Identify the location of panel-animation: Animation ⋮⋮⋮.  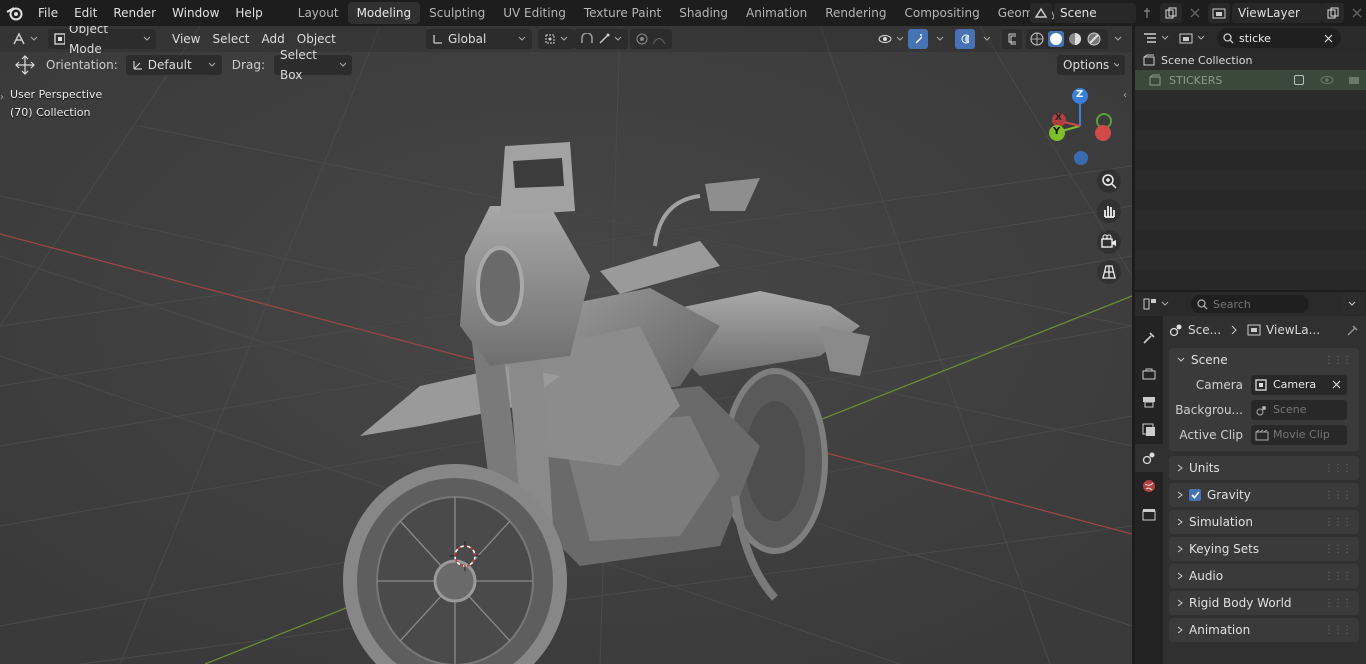
(1264, 630).